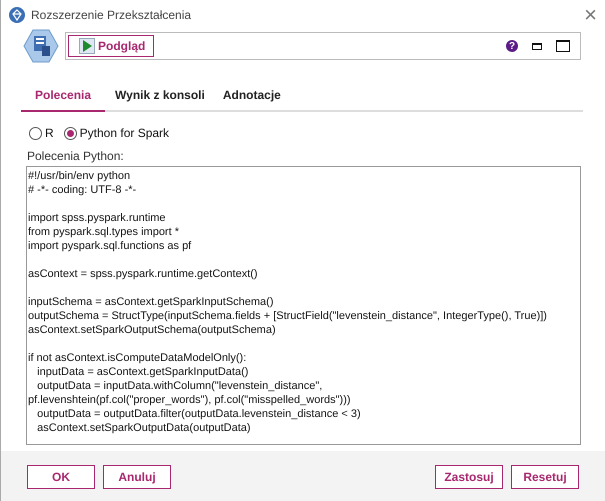 This screenshot has width=605, height=501. I want to click on window-title: Rozszerzenie Przekształcenia, so click(111, 15).